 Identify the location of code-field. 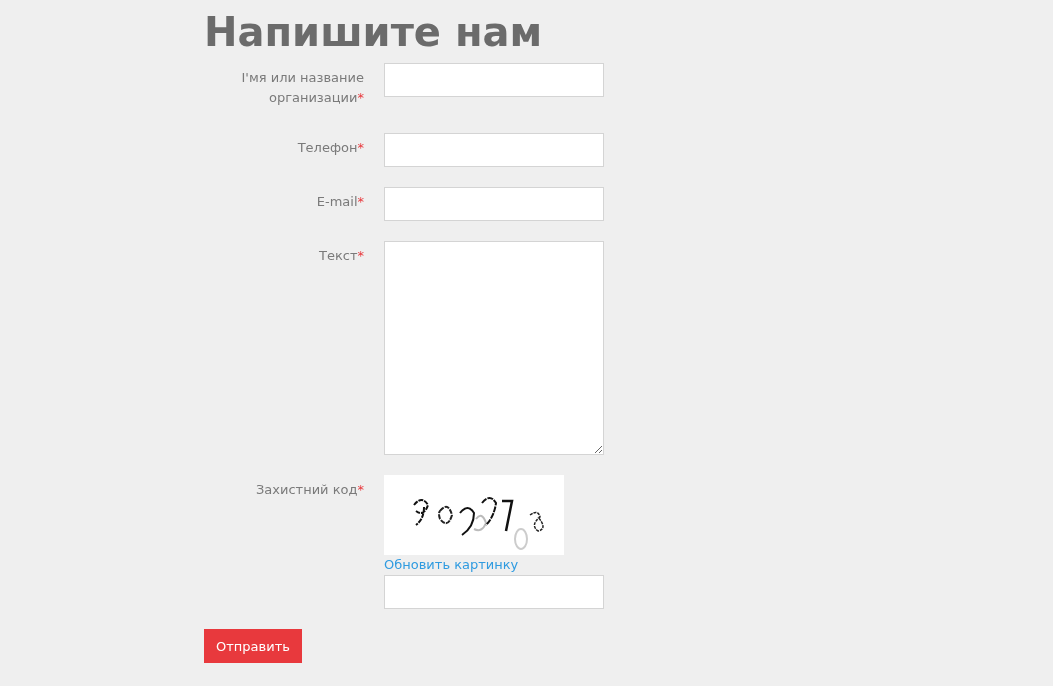
(494, 592).